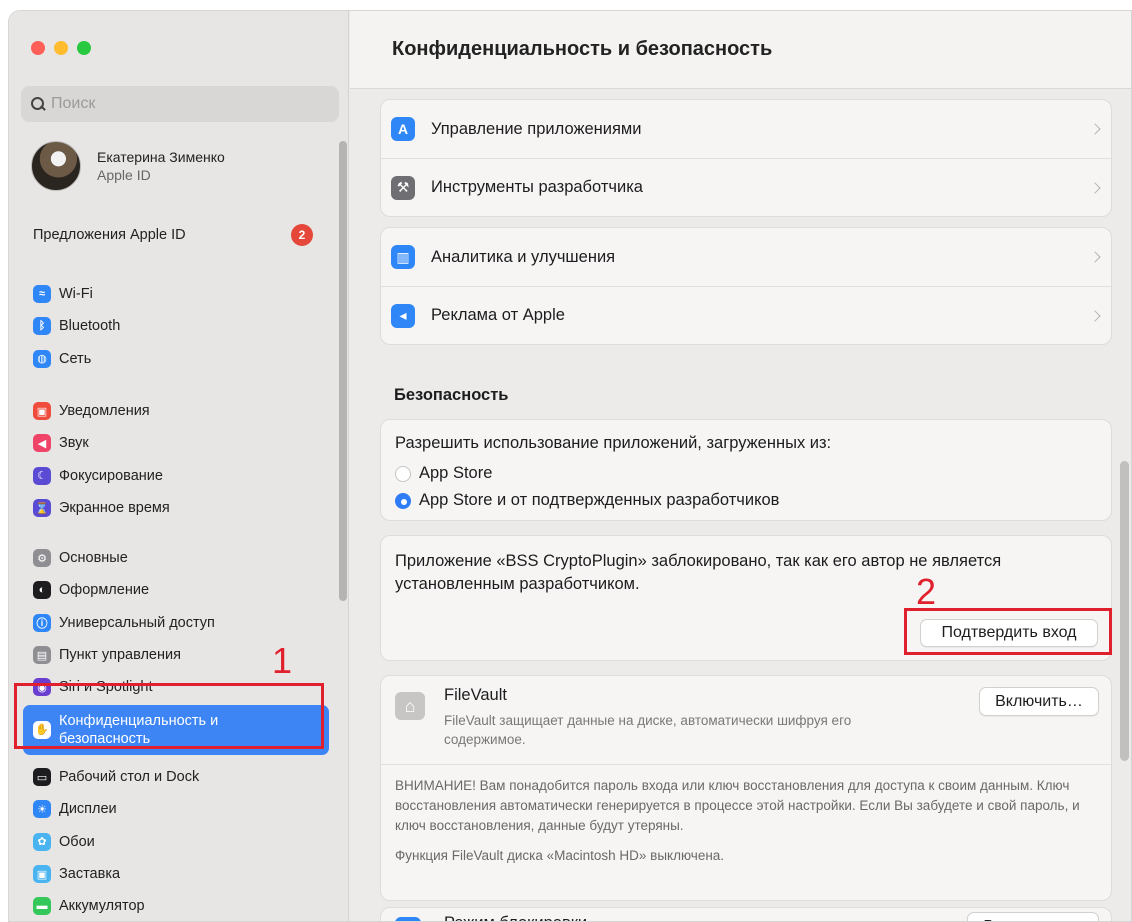 The image size is (1132, 922). Describe the element at coordinates (42, 622) in the screenshot. I see `accessibility-icon: ⓘ` at that location.